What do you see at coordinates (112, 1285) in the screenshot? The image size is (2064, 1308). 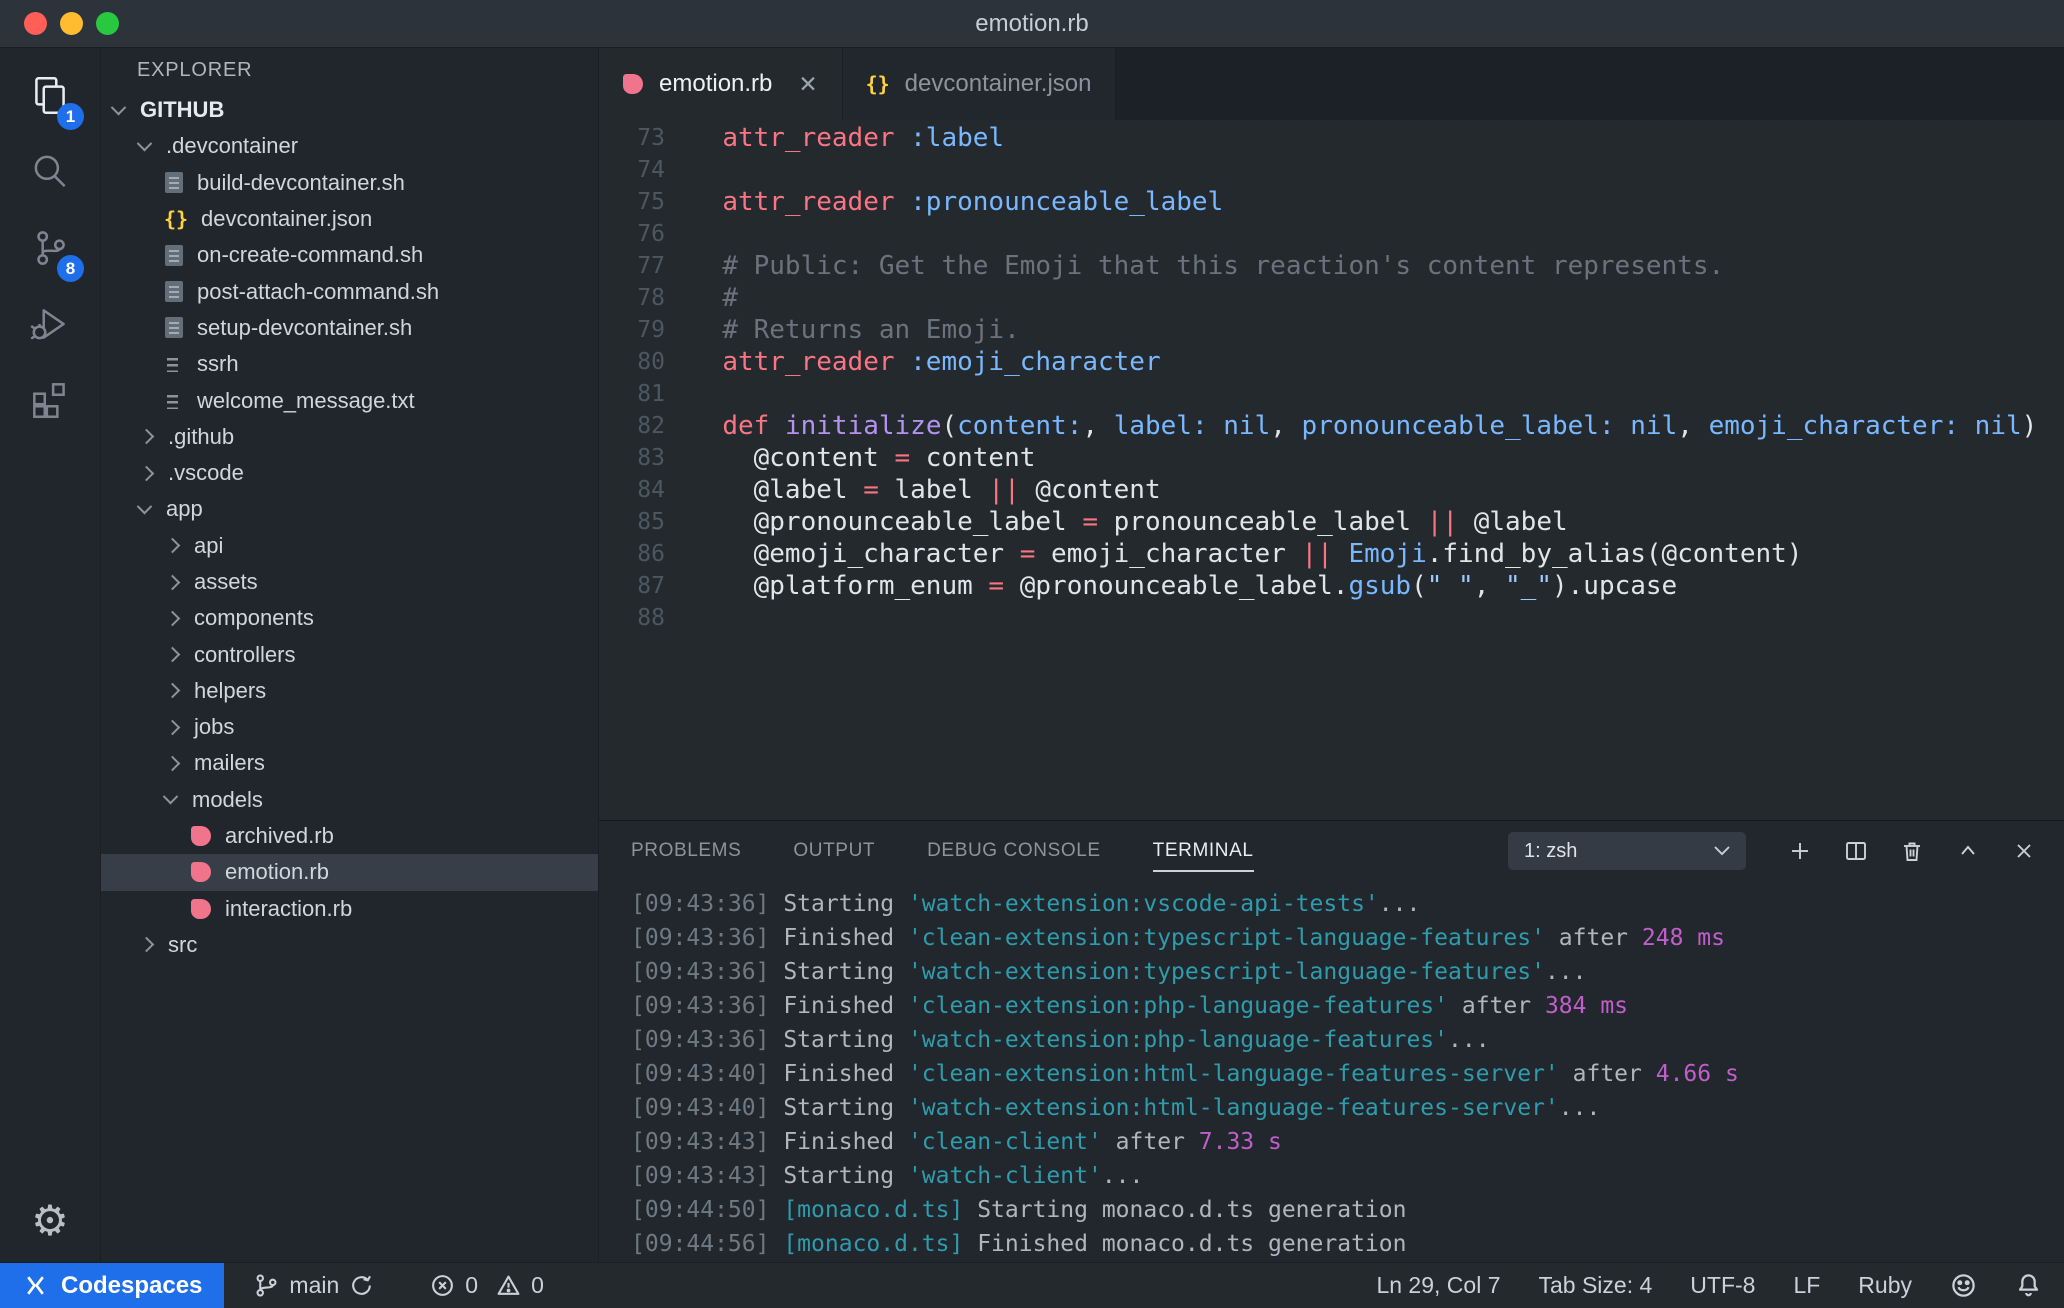 I see `codespaces-remote-indicator: Codespaces` at bounding box center [112, 1285].